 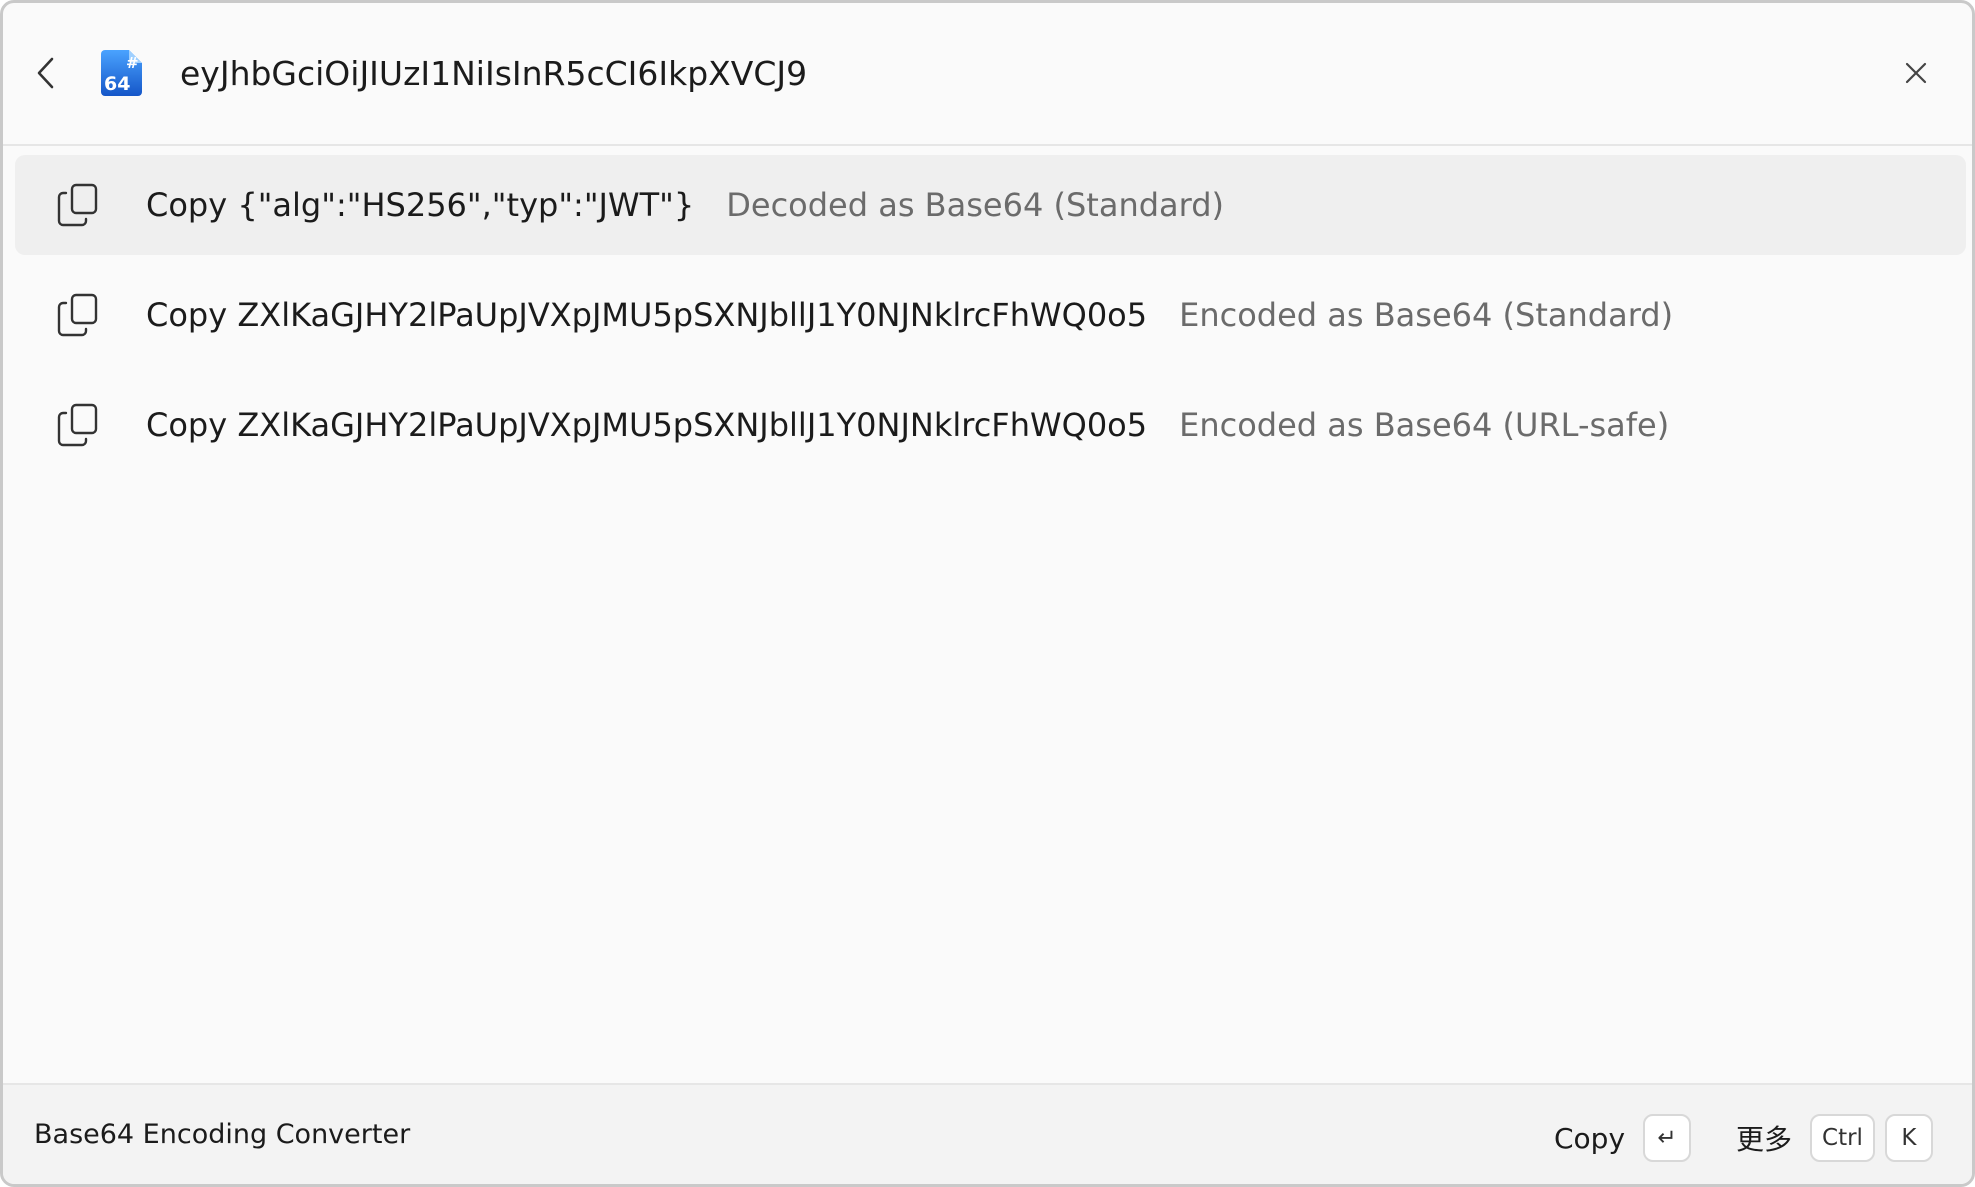 I want to click on search-header: # 64, so click(x=987, y=74).